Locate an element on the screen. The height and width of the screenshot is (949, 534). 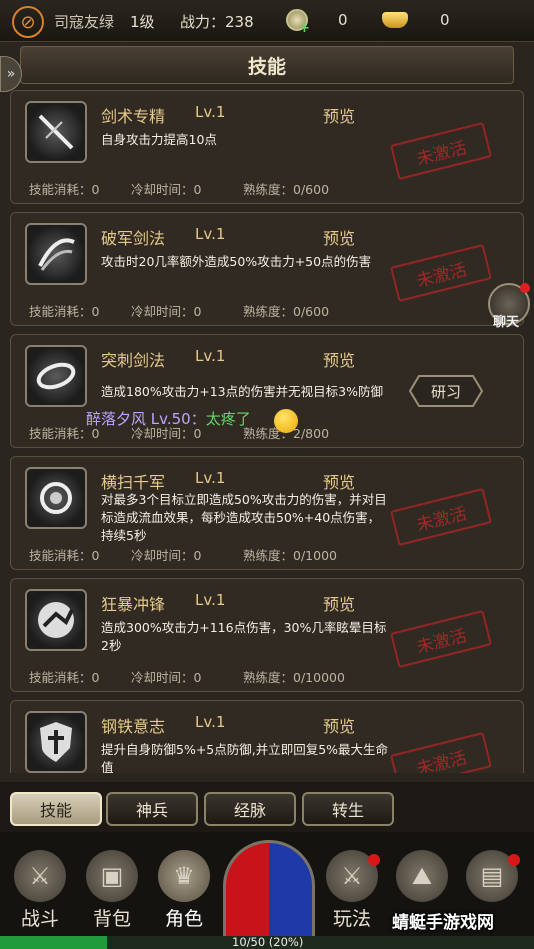
study-button: 研习 is located at coordinates (446, 391).